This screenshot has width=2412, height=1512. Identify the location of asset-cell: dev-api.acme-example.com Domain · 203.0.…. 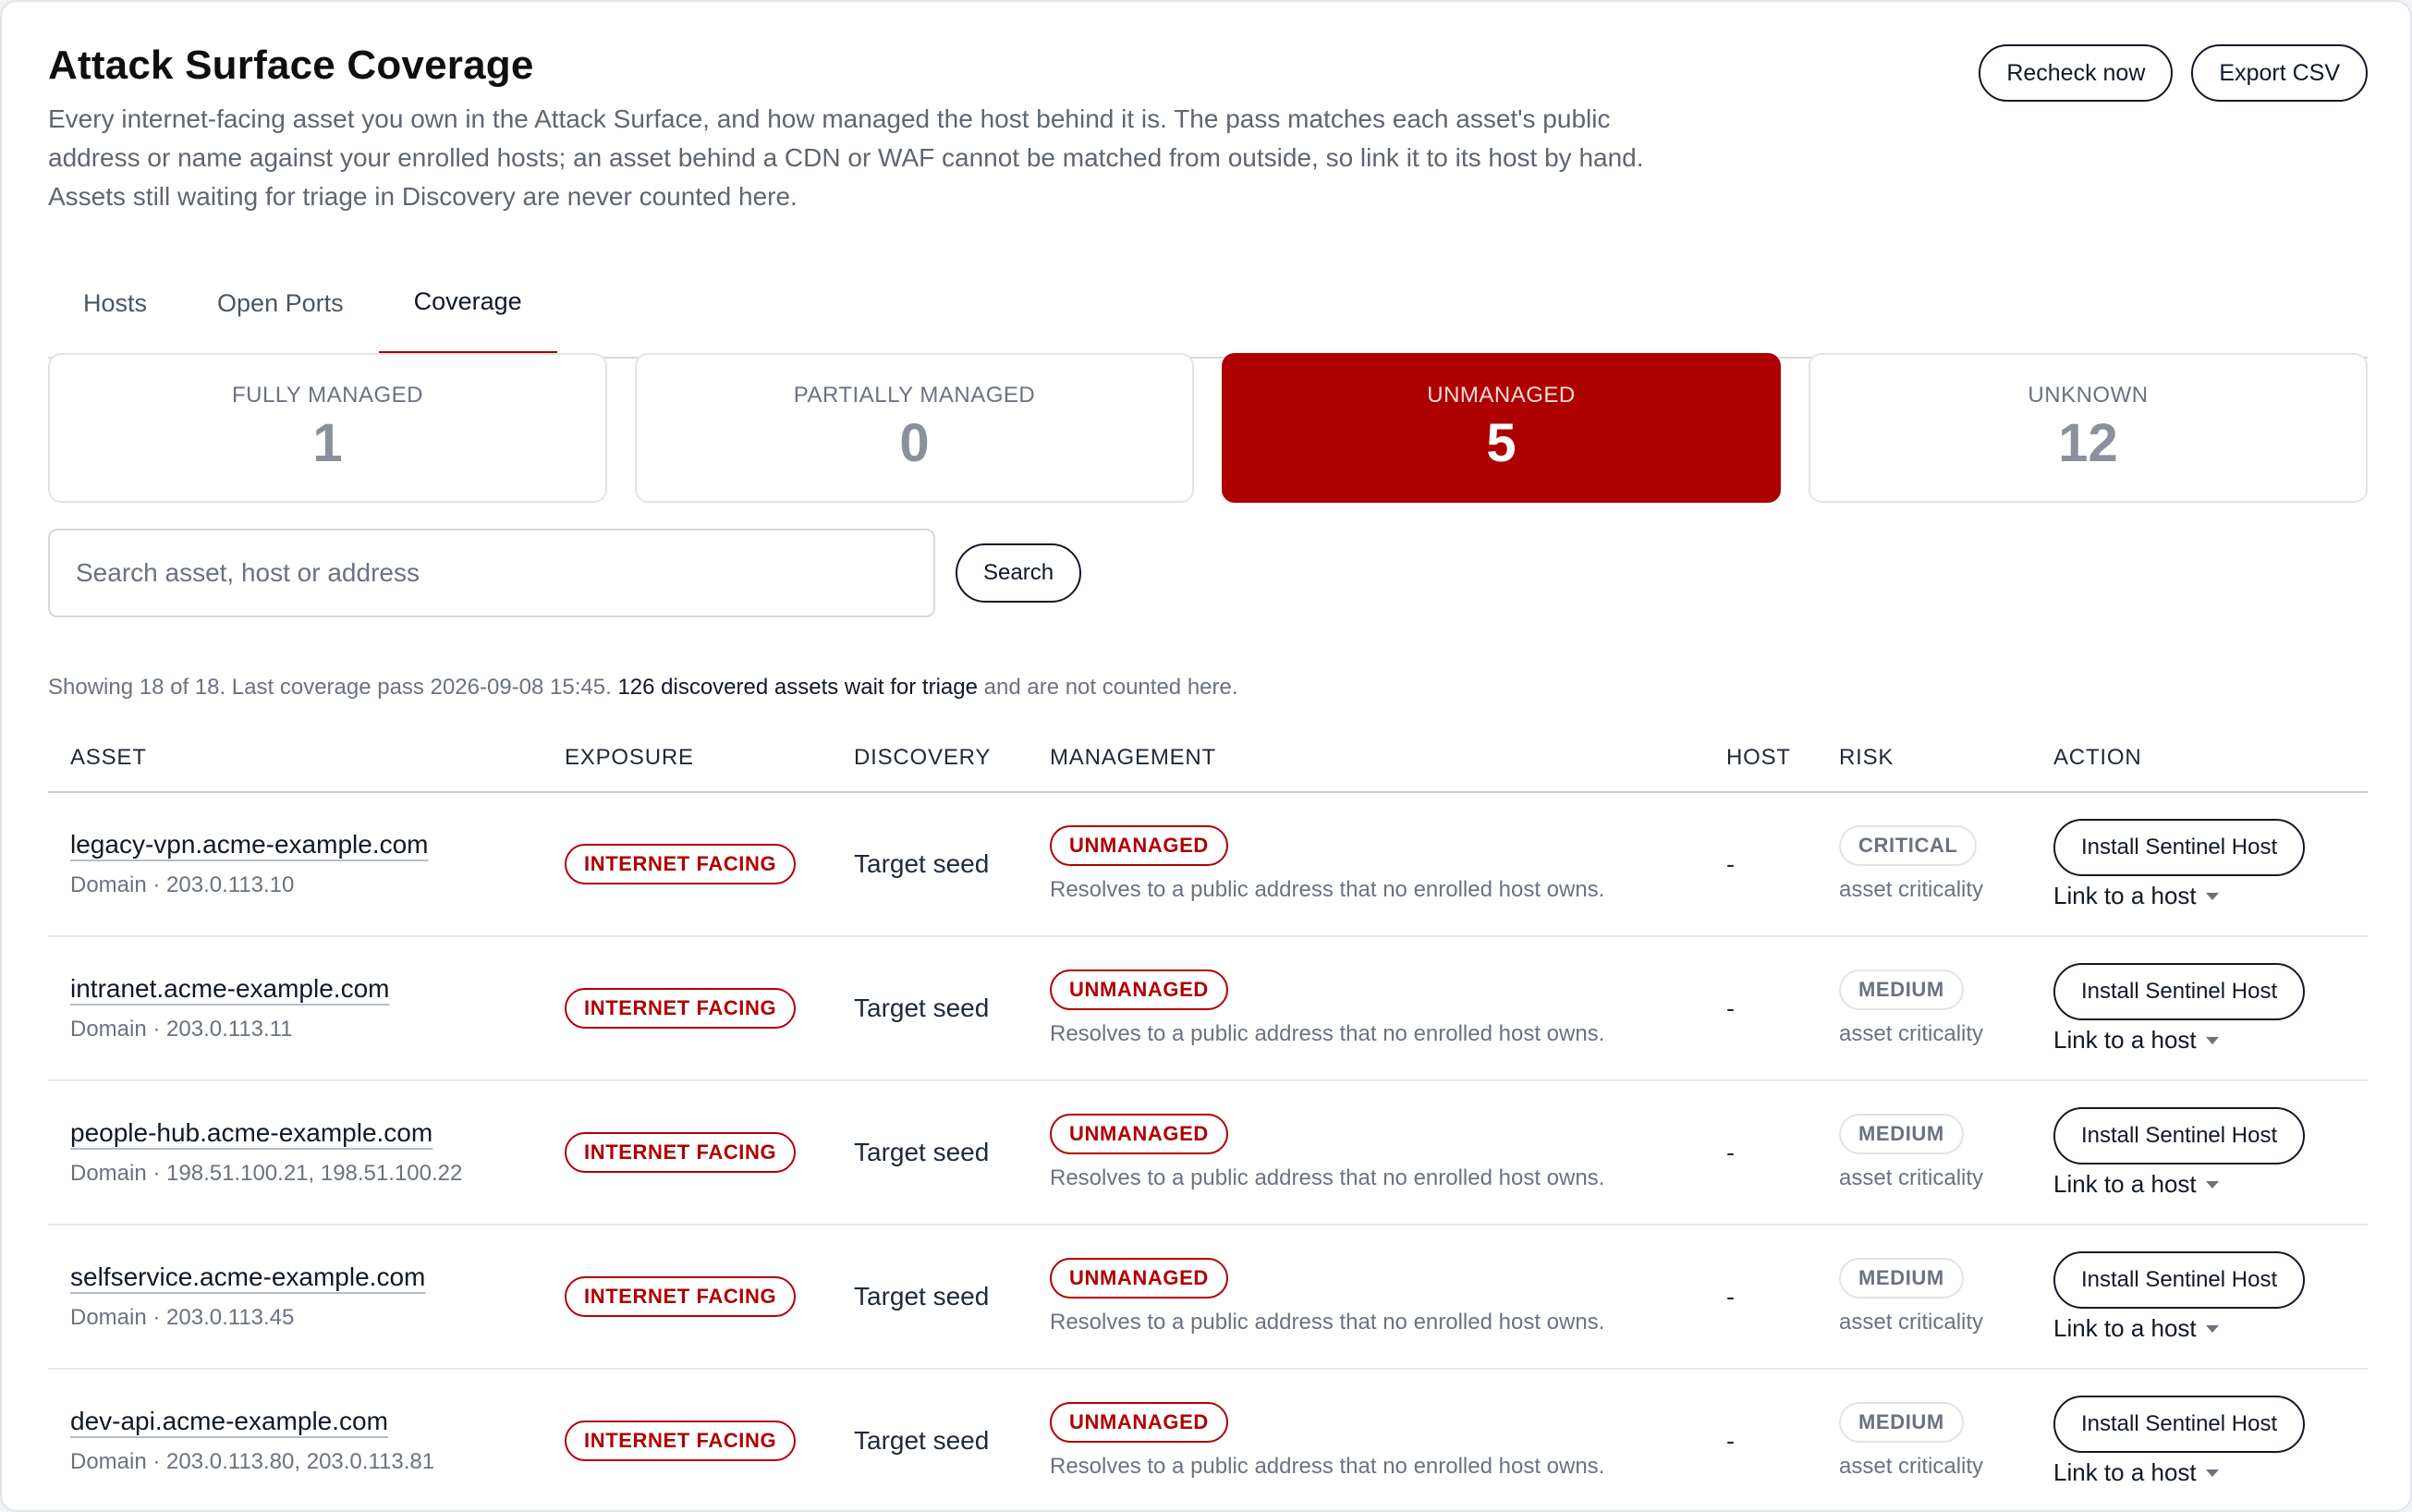
(295, 1440).